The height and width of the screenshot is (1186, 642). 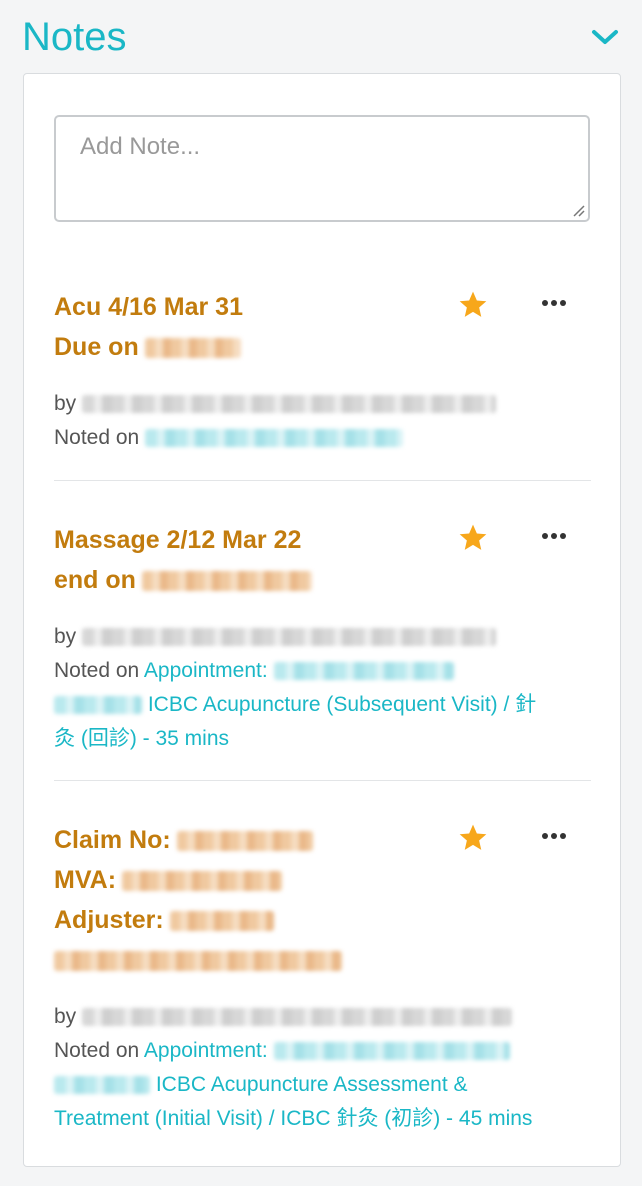 I want to click on redacted-name, so click(x=221, y=921).